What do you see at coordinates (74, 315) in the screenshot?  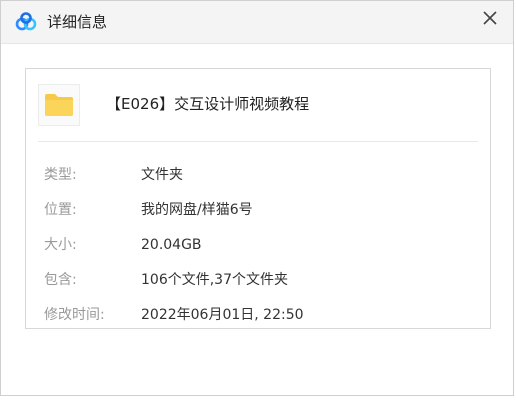 I see `detail-label: 修改时间:` at bounding box center [74, 315].